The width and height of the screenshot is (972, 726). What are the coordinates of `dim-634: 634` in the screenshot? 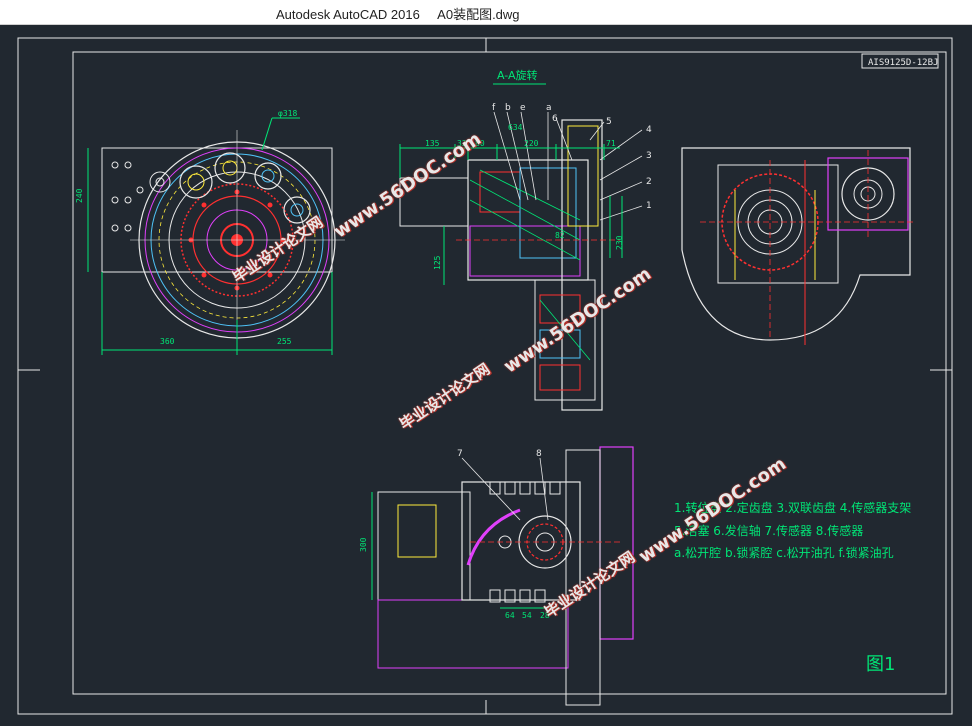 It's located at (515, 127).